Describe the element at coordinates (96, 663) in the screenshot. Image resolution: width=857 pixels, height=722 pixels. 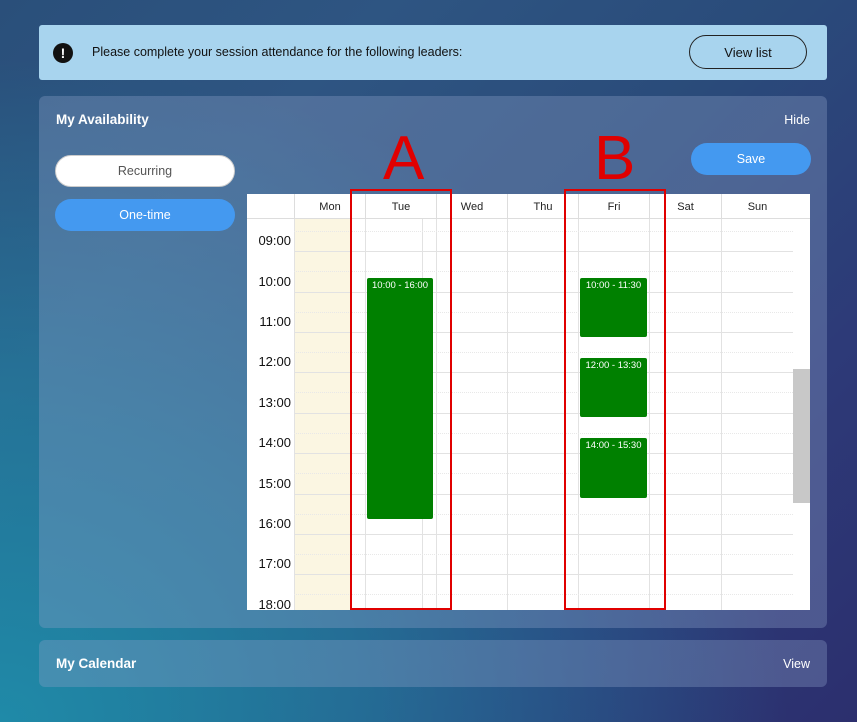
I see `calendar-title: My Calendar` at that location.